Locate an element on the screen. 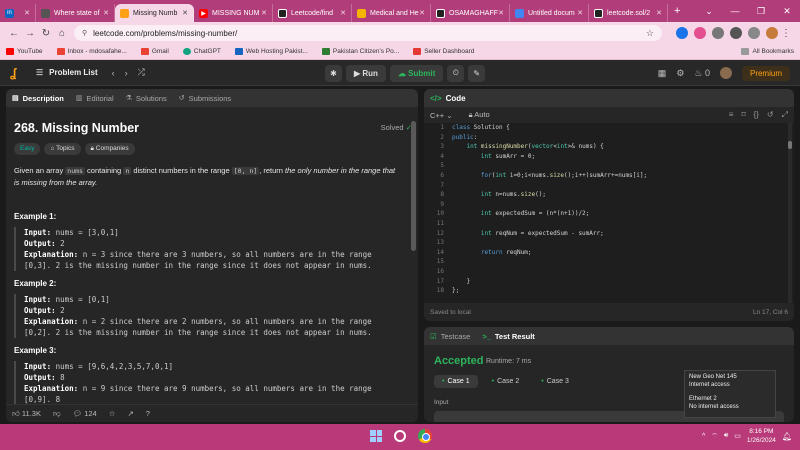 This screenshot has height=450, width=800. case-1-tab: • Case 1 is located at coordinates (456, 381).